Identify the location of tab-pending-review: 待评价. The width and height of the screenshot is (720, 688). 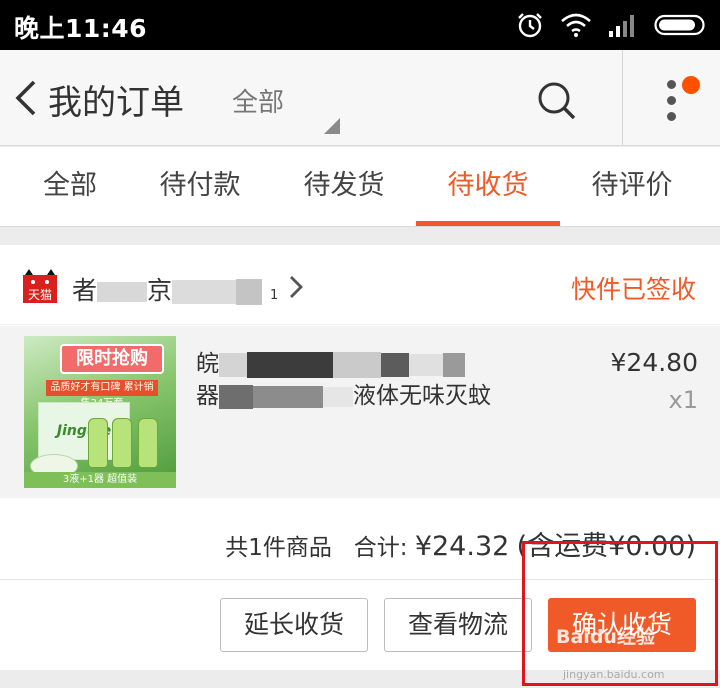
(632, 186).